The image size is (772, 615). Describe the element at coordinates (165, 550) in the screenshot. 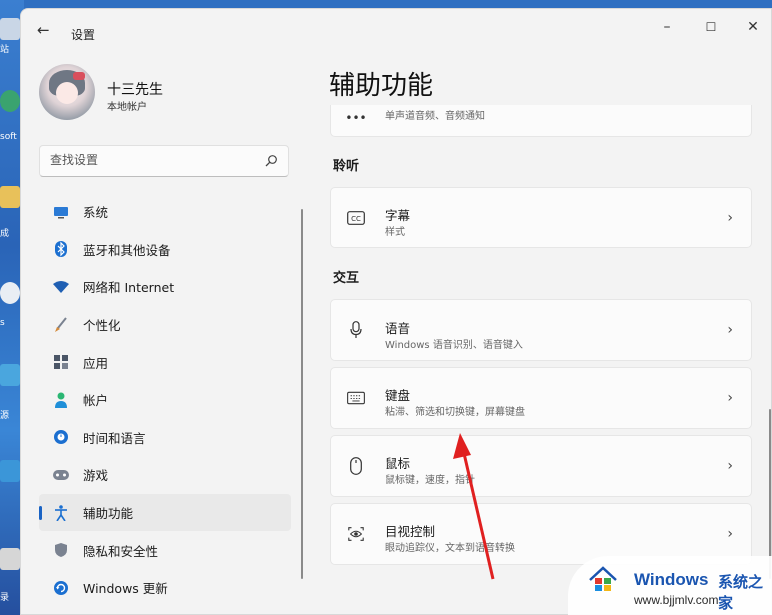

I see `sidebar-item-privacy: 隐私和安全性` at that location.